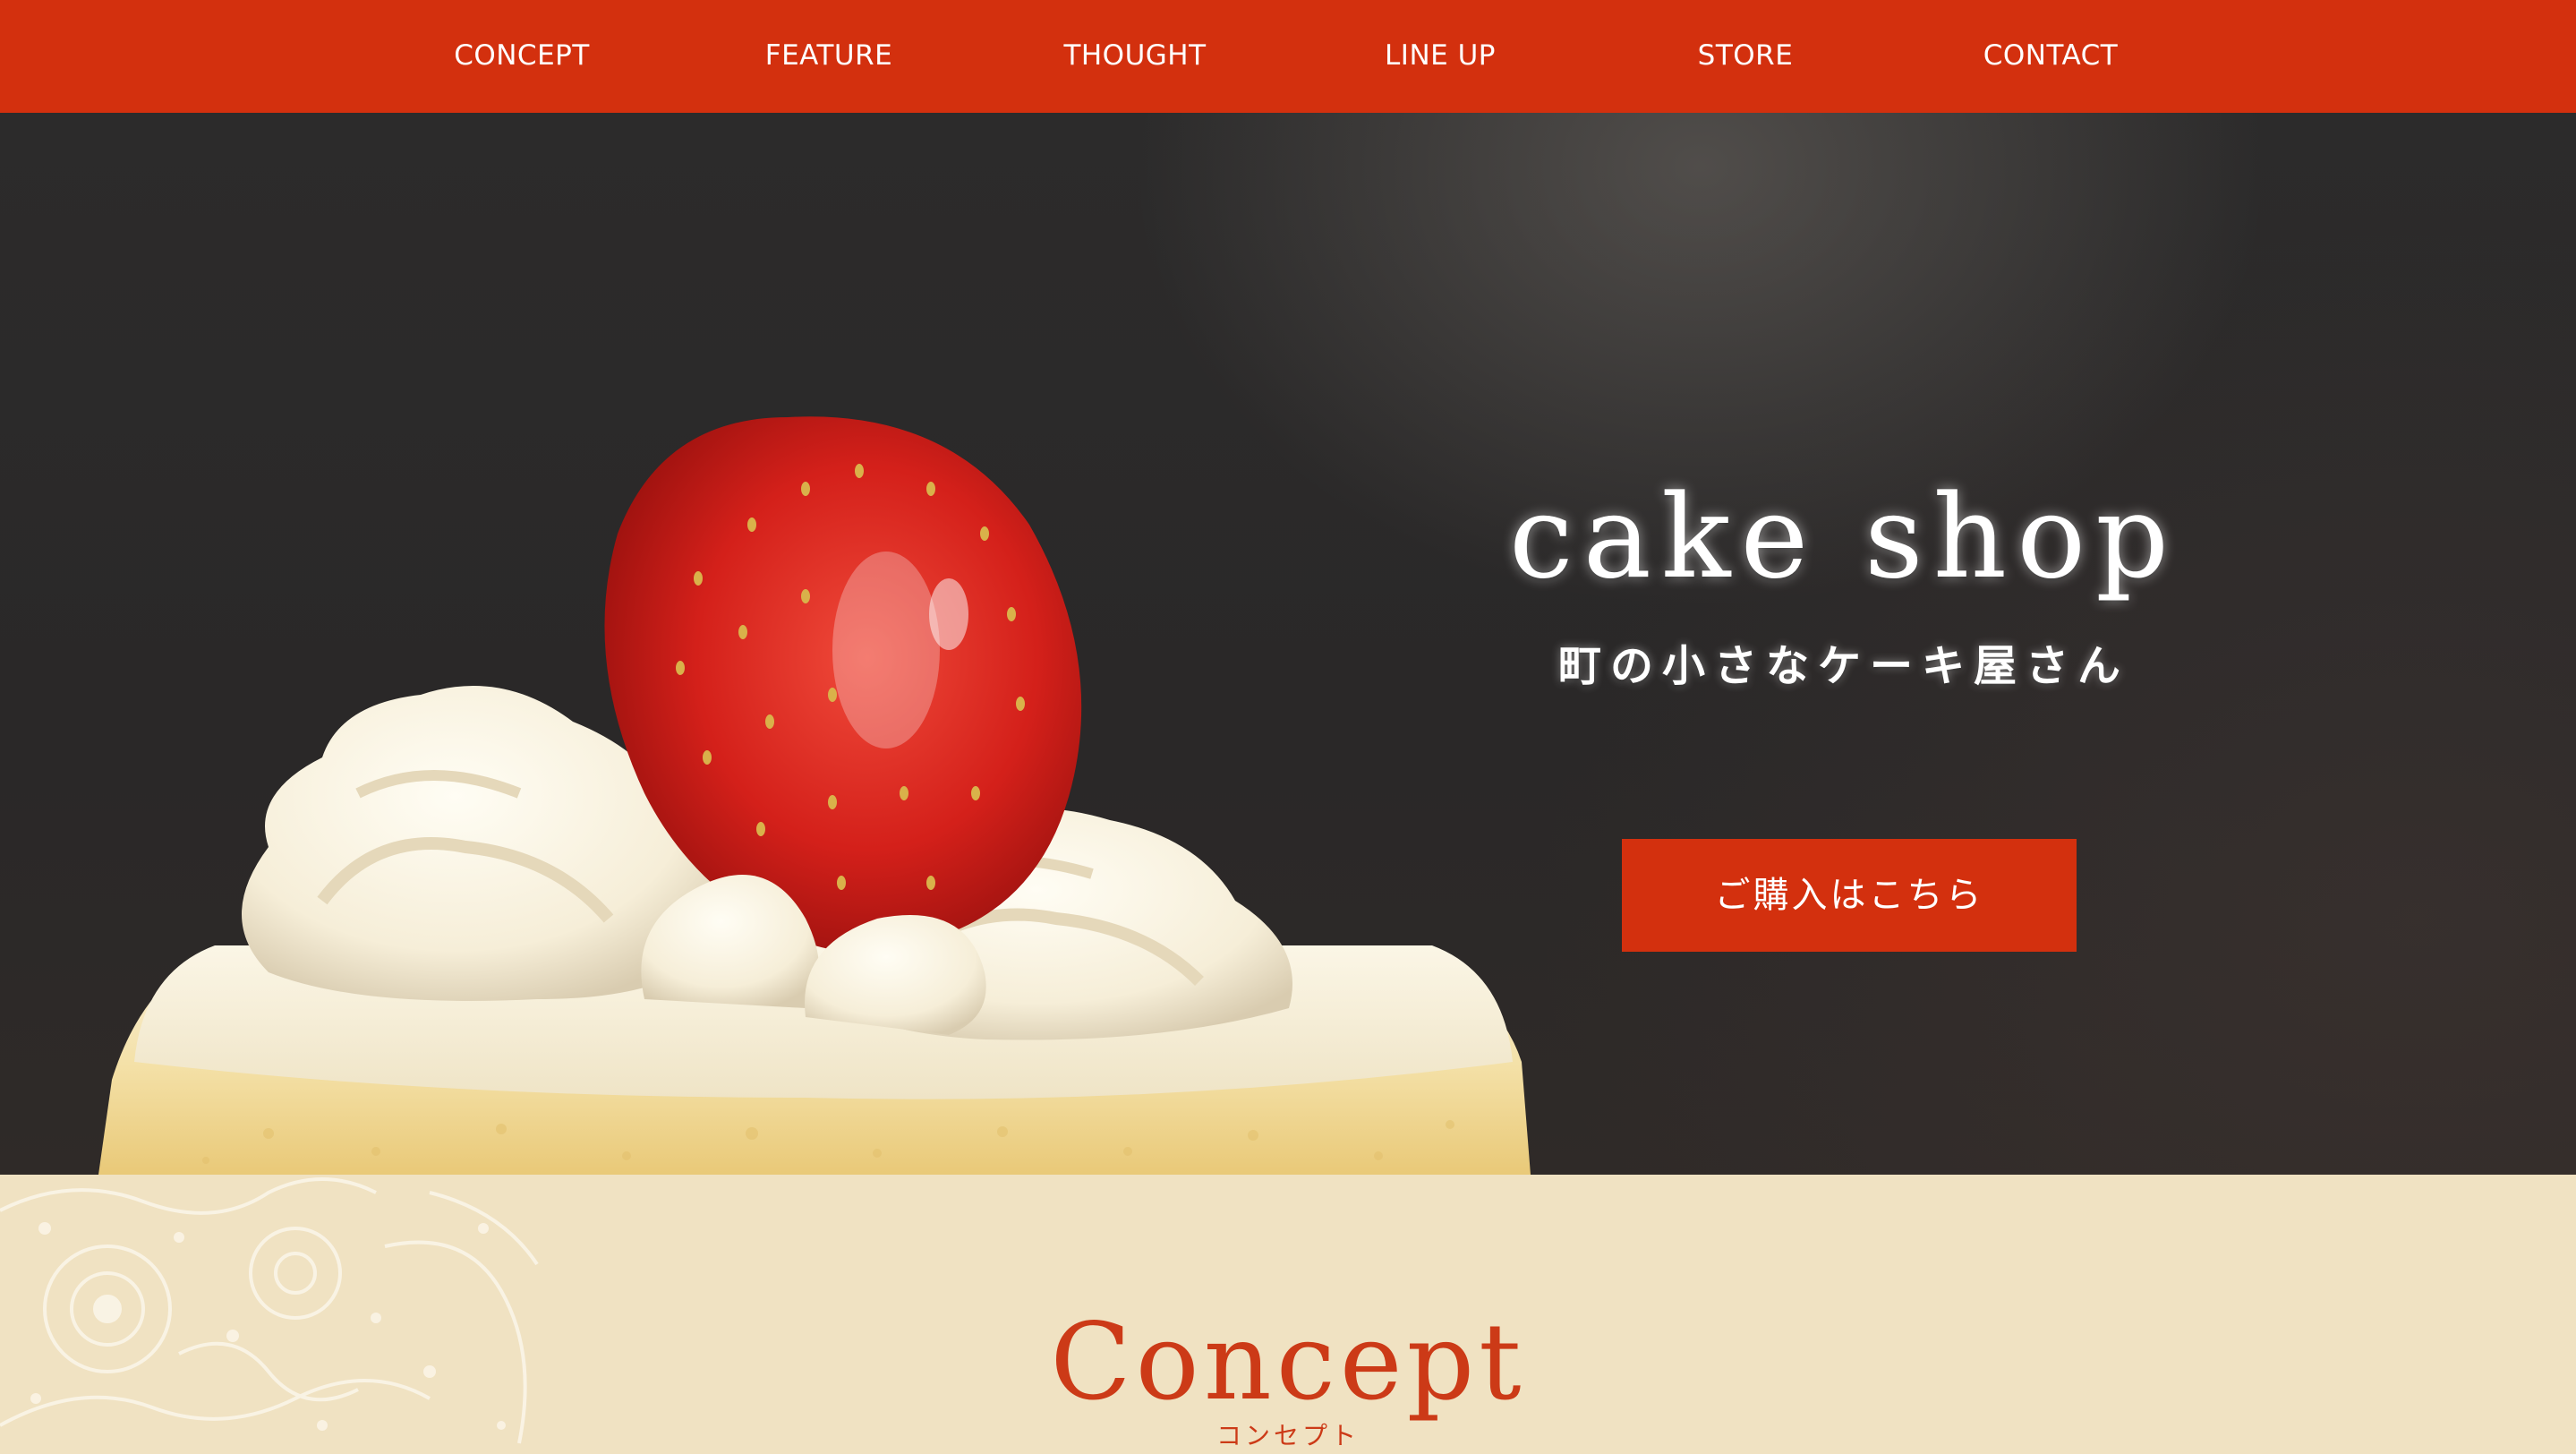 This screenshot has width=2576, height=1454. Describe the element at coordinates (1849, 895) in the screenshot. I see `purchase-button: ご購入はこちら` at that location.